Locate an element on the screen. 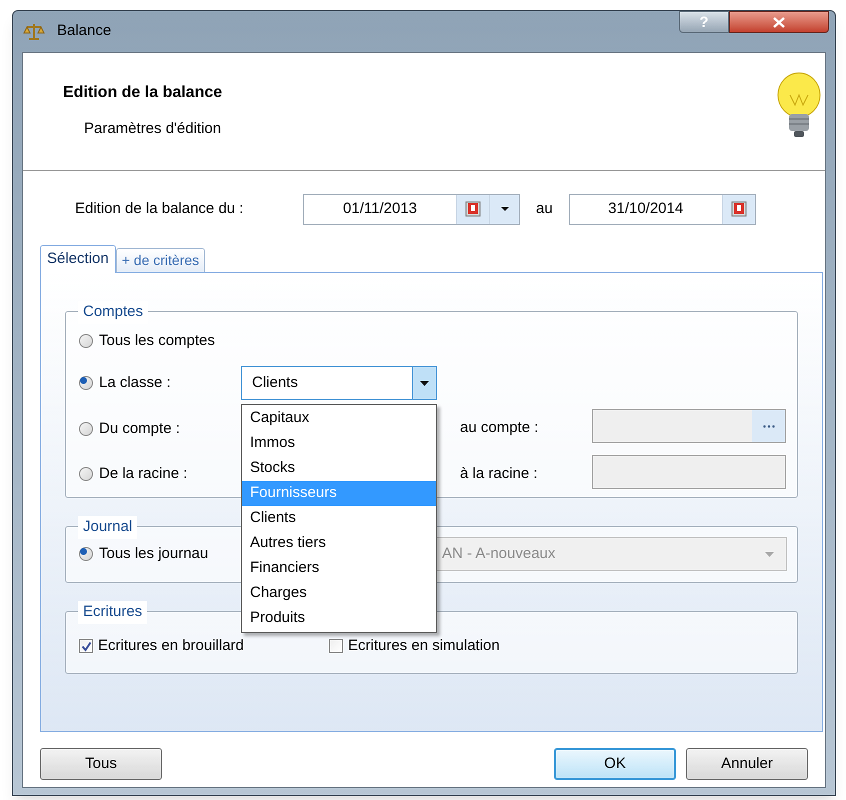 Image resolution: width=846 pixels, height=800 pixels. radio-label: La classe : is located at coordinates (135, 382).